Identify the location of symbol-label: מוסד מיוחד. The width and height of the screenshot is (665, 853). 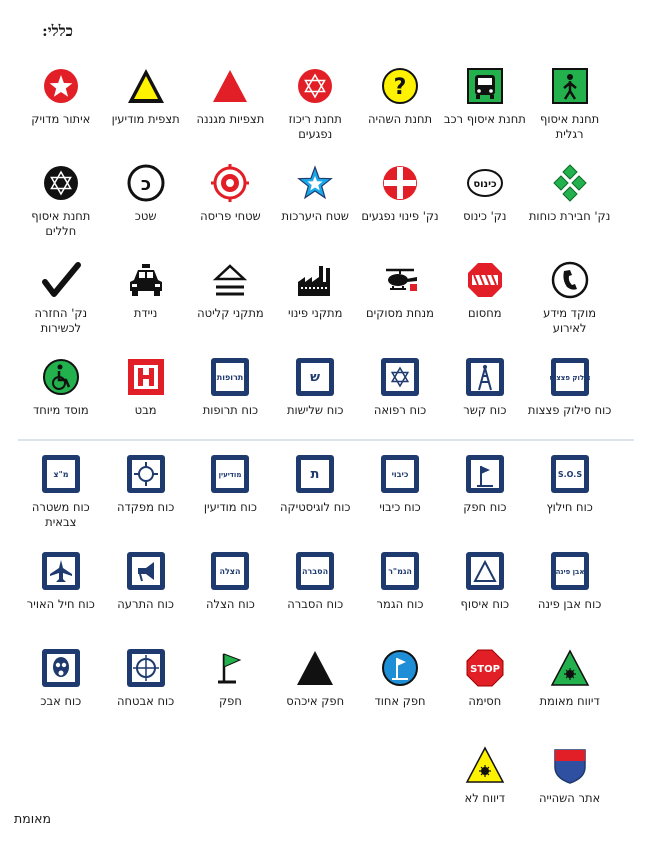
(61, 410).